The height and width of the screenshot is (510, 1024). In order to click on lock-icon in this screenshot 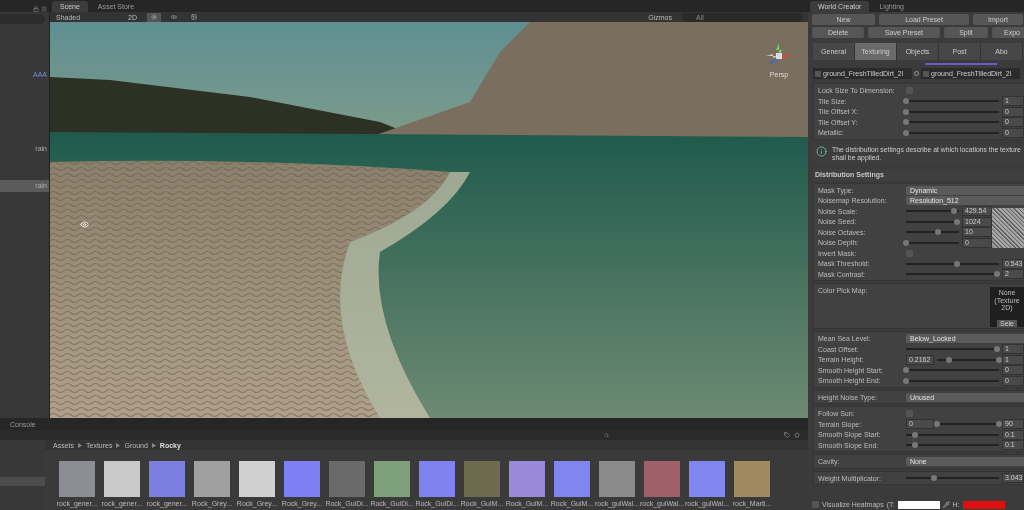, I will do `click(36, 9)`.